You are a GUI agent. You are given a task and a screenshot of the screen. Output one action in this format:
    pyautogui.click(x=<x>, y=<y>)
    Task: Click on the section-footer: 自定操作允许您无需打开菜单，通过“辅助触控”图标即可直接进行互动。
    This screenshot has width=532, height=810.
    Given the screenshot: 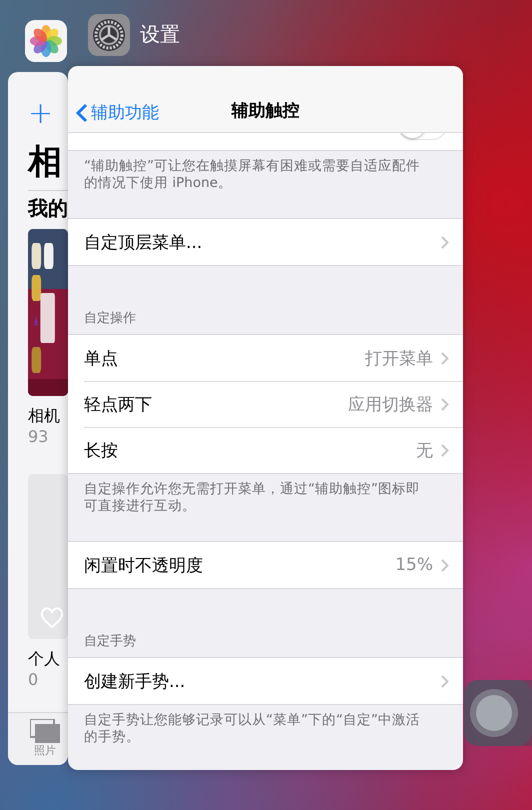 What is the action you would take?
    pyautogui.click(x=265, y=507)
    